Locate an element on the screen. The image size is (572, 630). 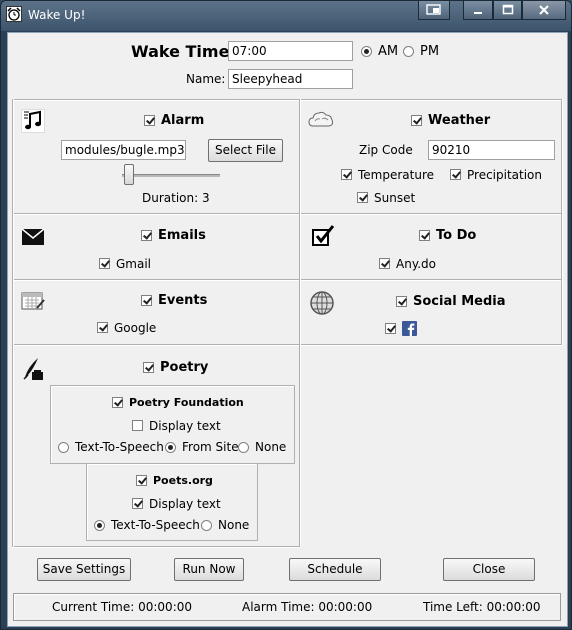
restore-icon is located at coordinates (434, 10).